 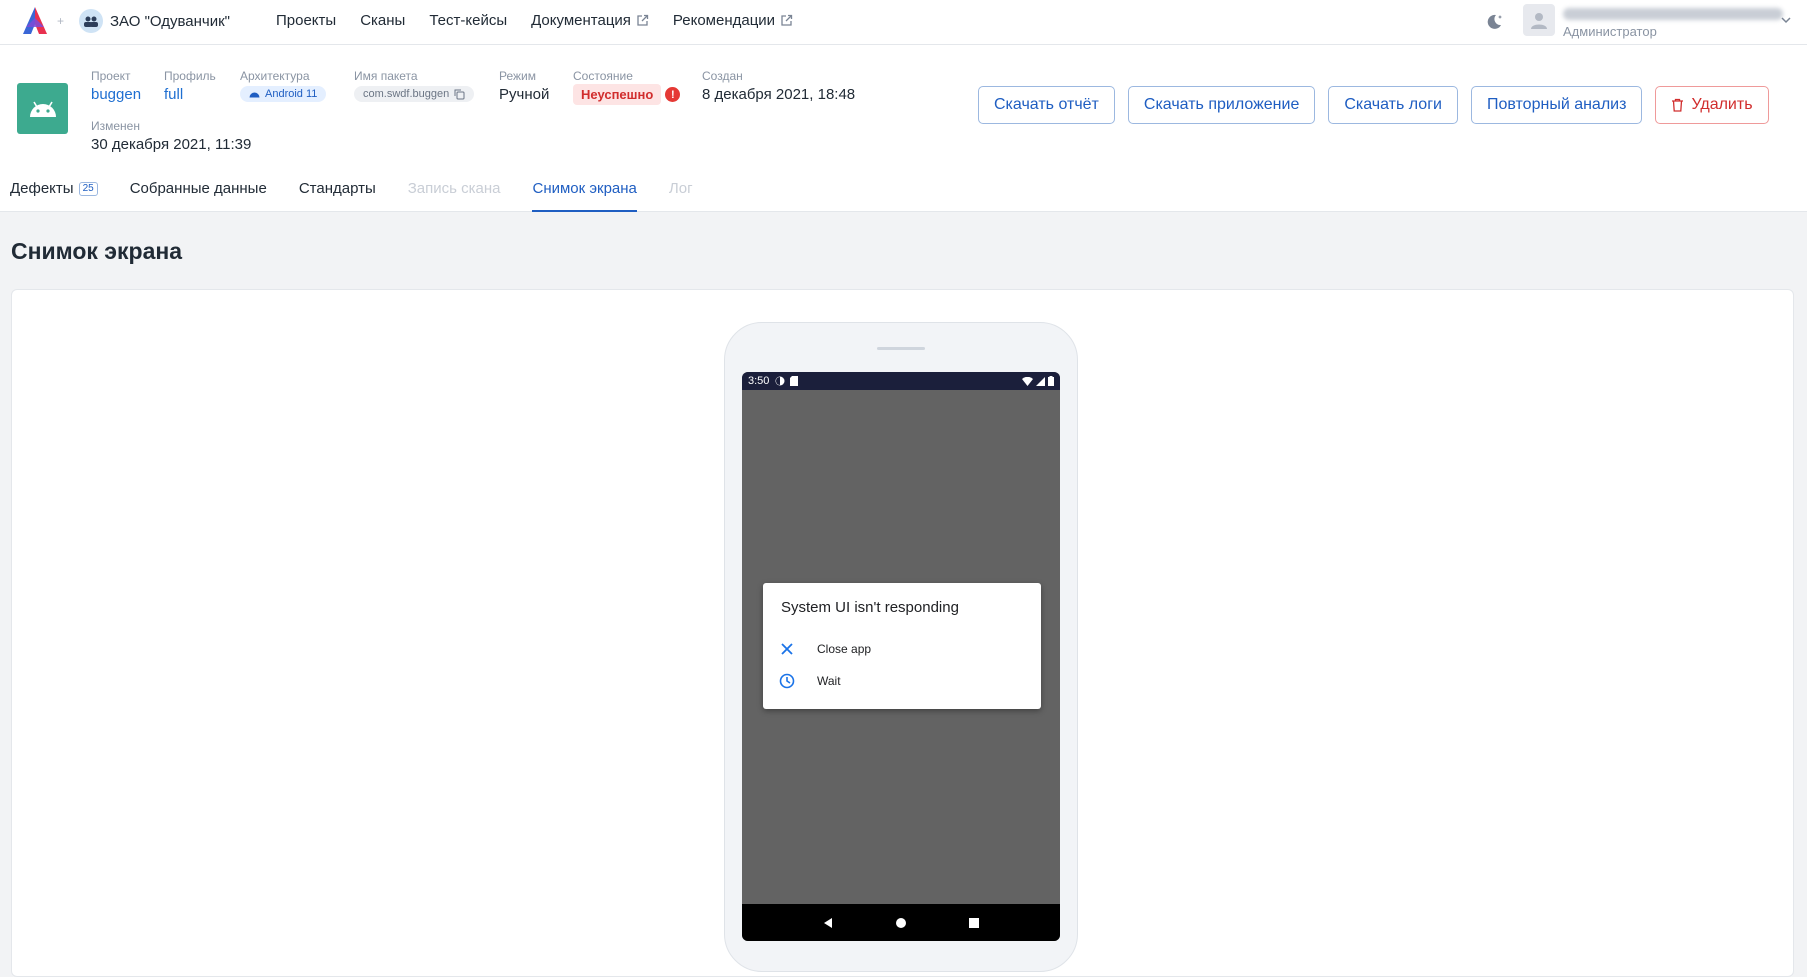 I want to click on nav-label: Тест-кейсы, so click(x=468, y=20).